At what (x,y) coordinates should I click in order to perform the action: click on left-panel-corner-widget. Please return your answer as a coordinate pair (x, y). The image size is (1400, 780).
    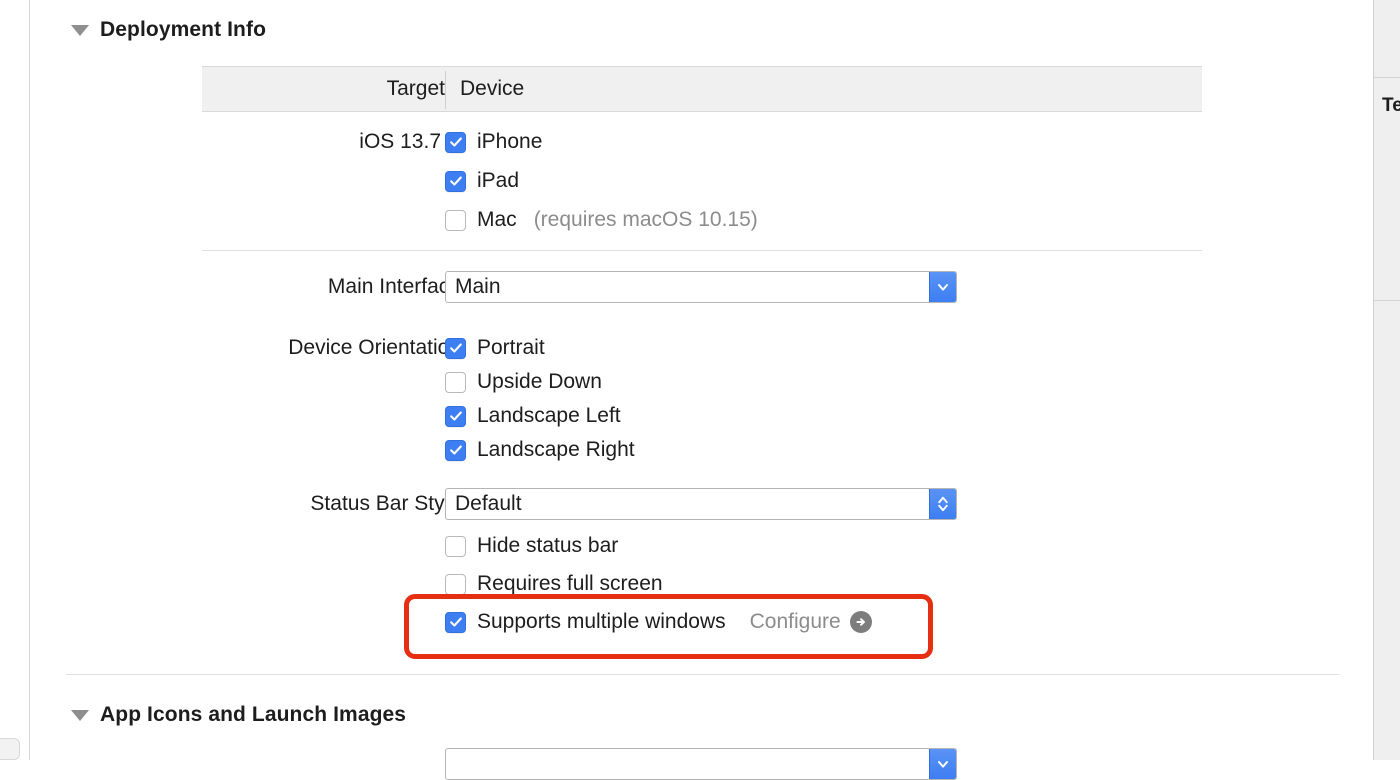
    Looking at the image, I should click on (10, 749).